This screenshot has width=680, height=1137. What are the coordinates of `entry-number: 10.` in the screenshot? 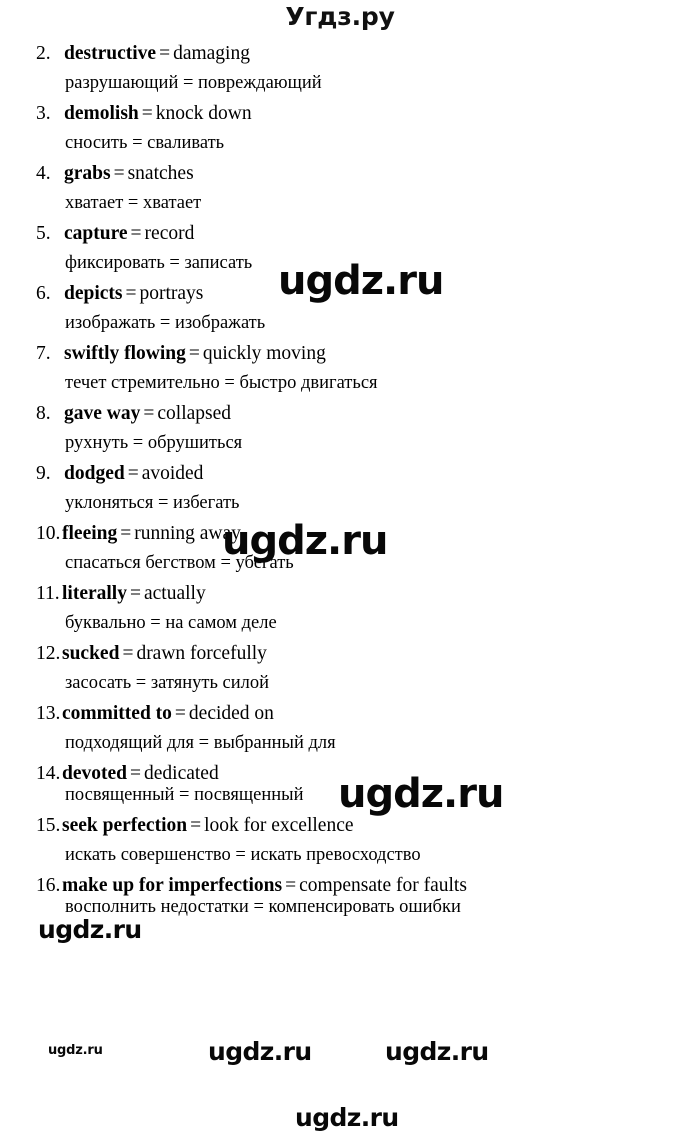 It's located at (48, 533).